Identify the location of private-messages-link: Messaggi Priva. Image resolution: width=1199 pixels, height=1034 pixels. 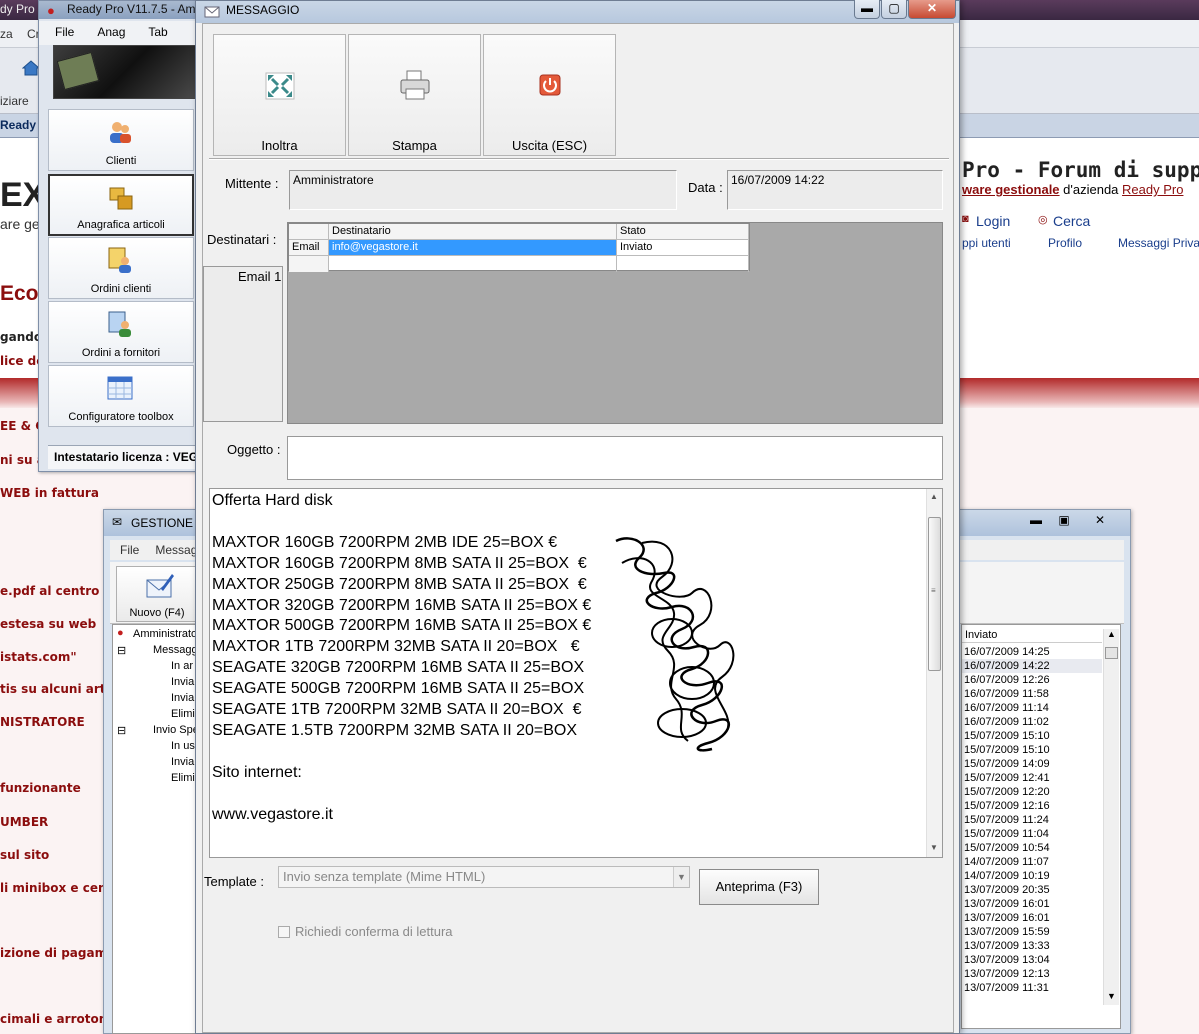
(1158, 243).